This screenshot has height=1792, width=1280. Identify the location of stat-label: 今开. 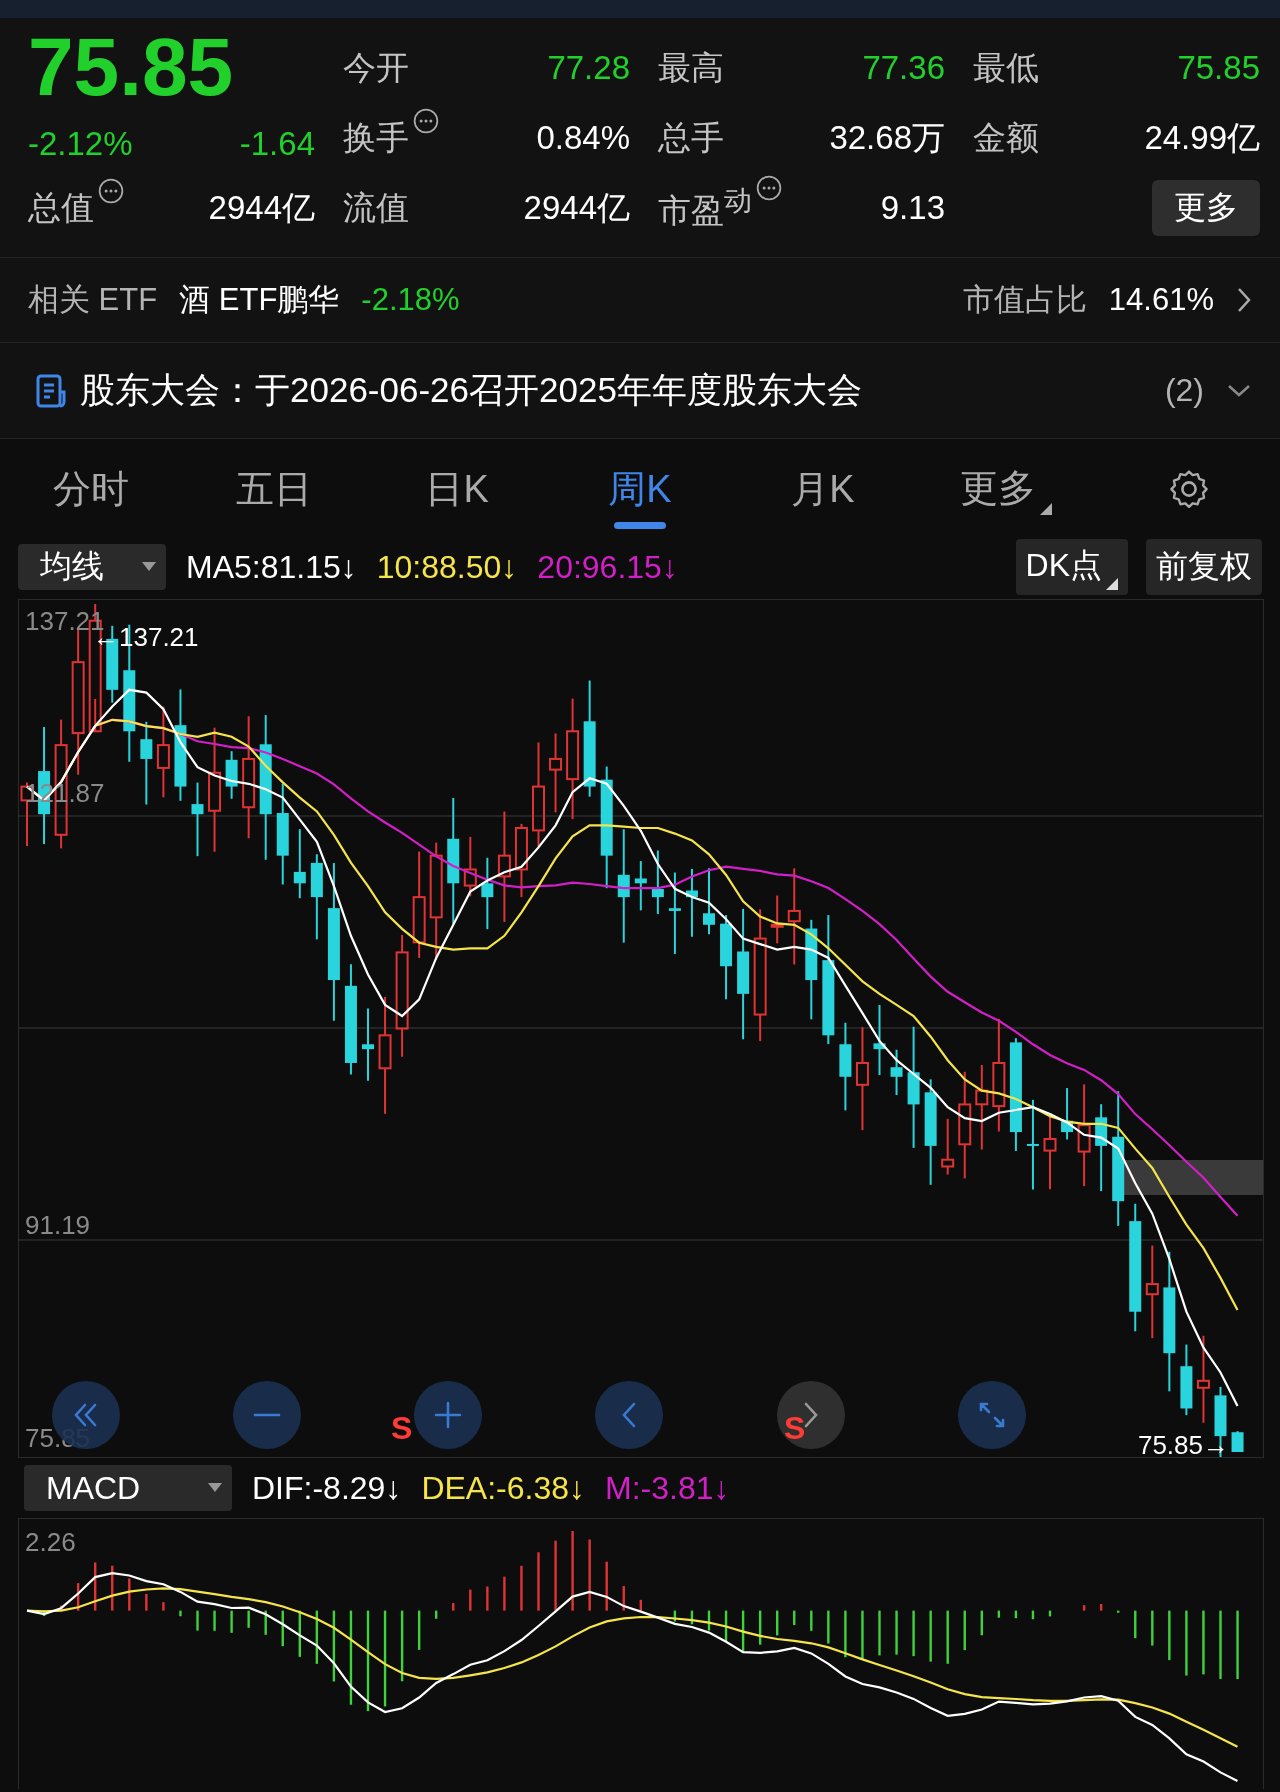
(376, 67).